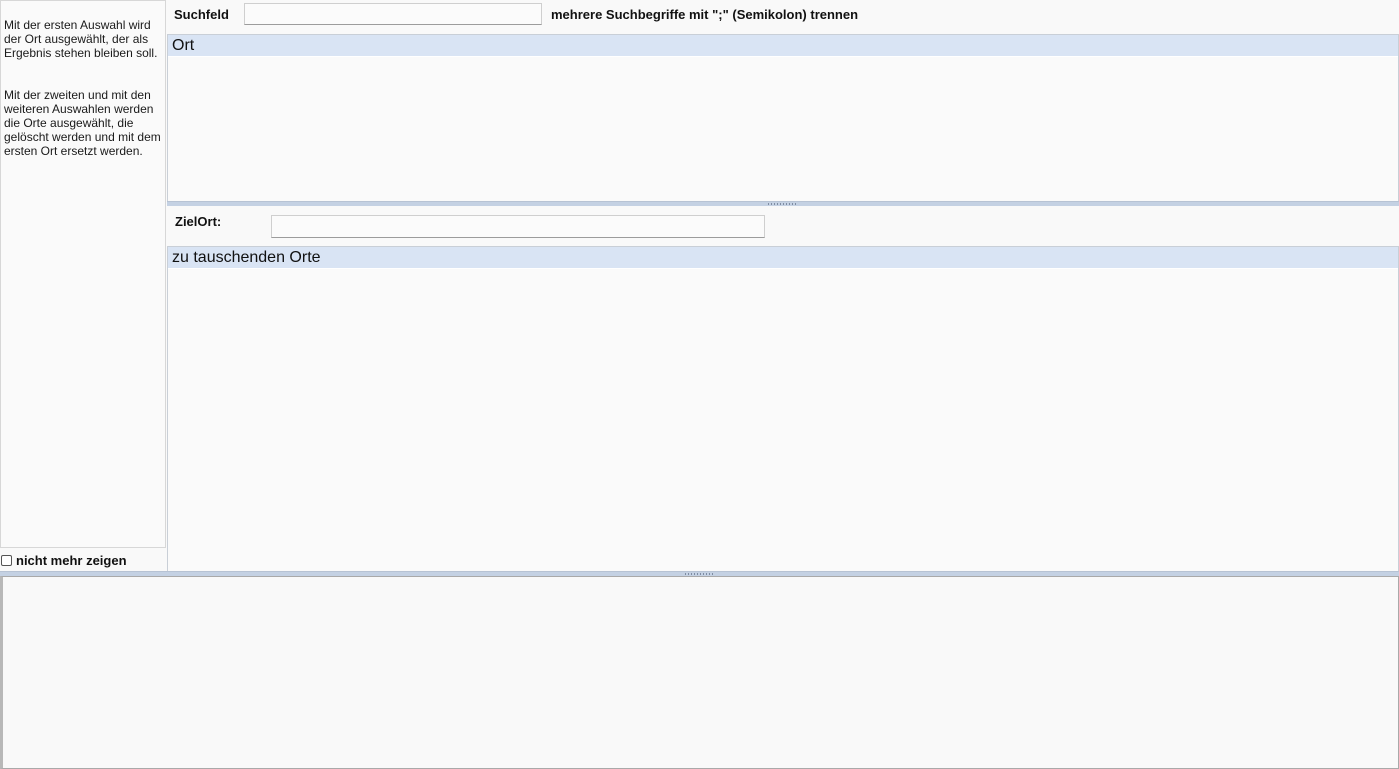  I want to click on target-location-field, so click(518, 226).